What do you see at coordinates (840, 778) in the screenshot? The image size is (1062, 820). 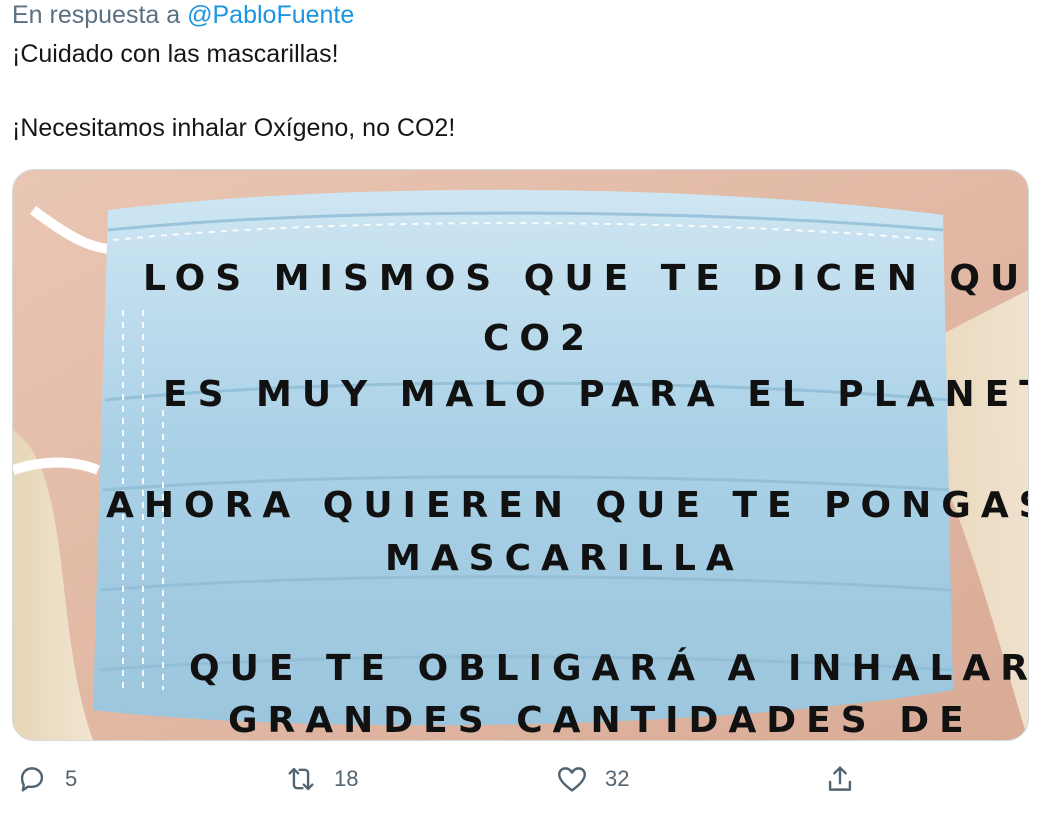 I see `share-icon` at bounding box center [840, 778].